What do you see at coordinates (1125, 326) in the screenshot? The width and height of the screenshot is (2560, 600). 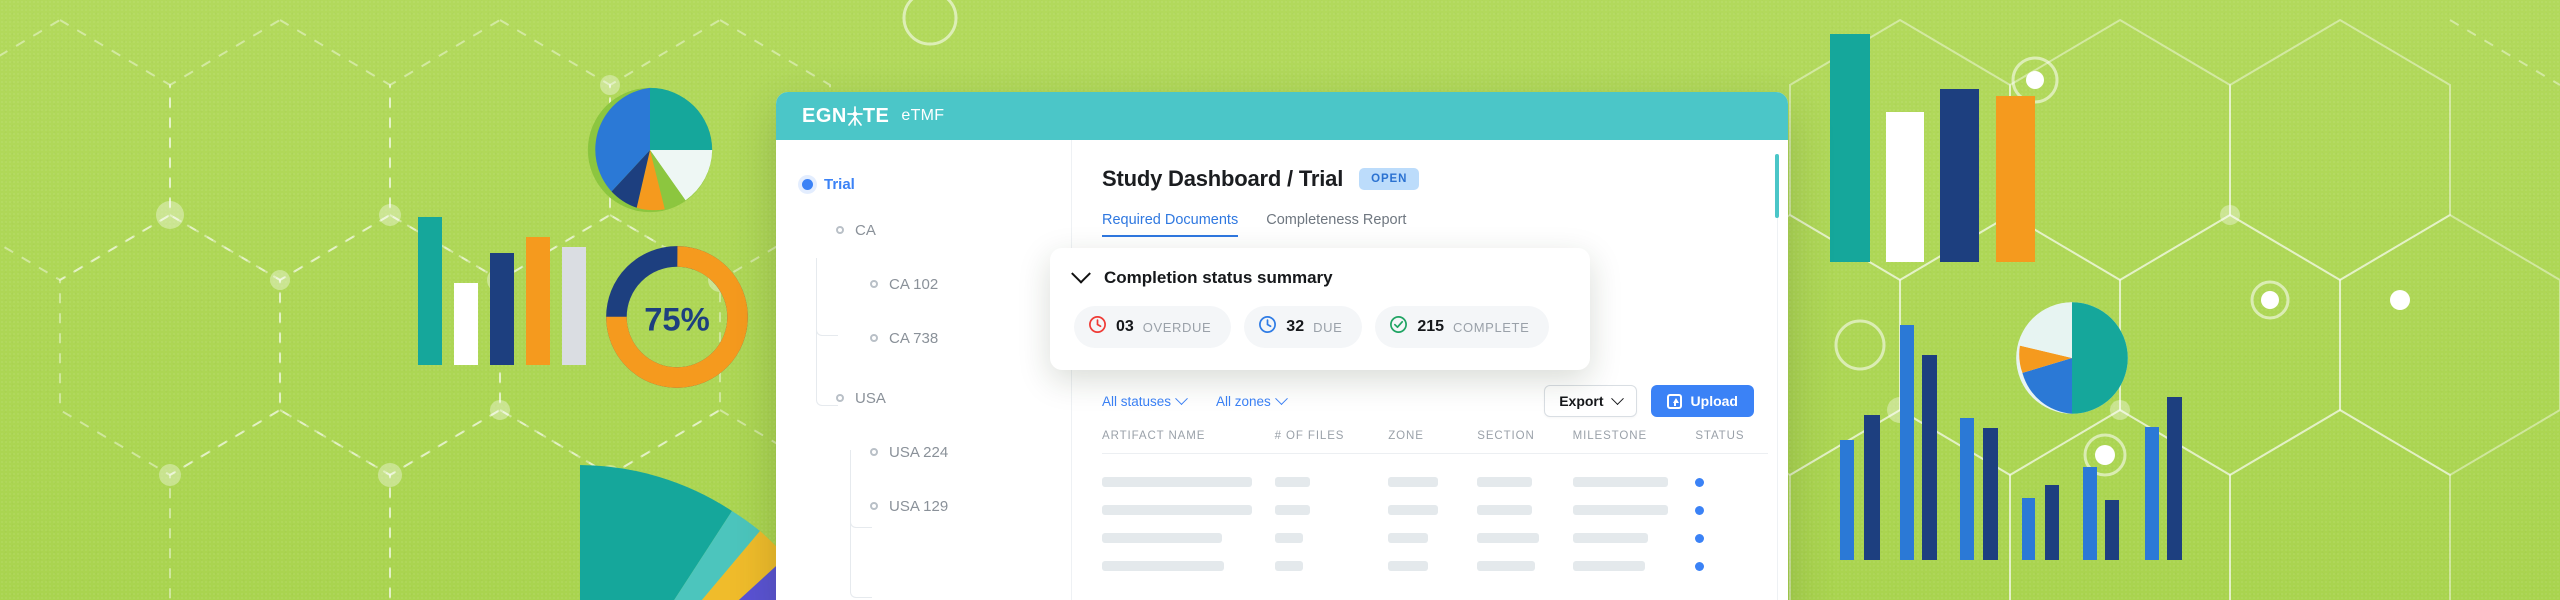 I see `stat-chip-count: 03` at bounding box center [1125, 326].